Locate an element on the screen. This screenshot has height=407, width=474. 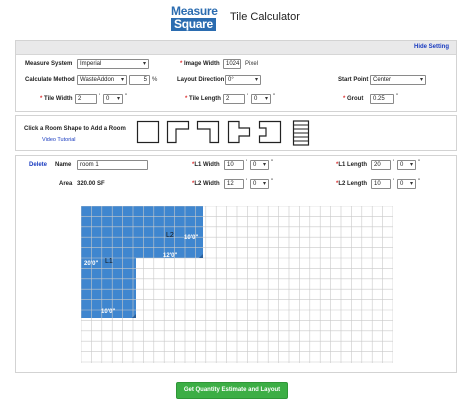
tile-width-label: * Tile Width is located at coordinates (56, 99).